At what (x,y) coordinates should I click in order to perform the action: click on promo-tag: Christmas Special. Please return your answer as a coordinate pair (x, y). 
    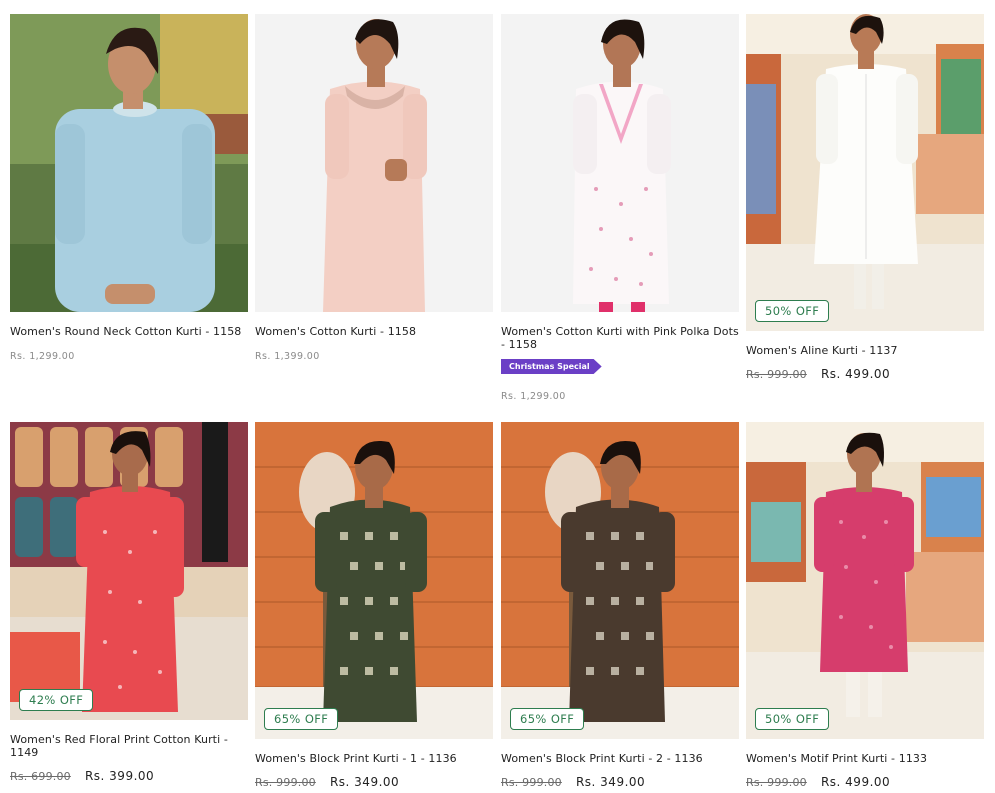
    Looking at the image, I should click on (551, 366).